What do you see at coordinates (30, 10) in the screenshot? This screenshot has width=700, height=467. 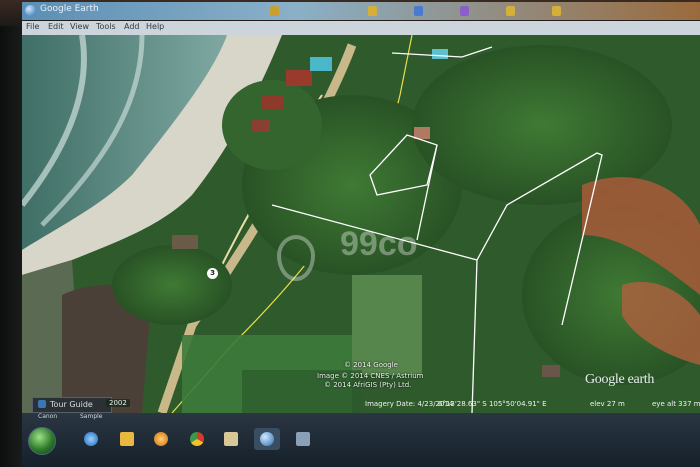 I see `google-earth-app-icon` at bounding box center [30, 10].